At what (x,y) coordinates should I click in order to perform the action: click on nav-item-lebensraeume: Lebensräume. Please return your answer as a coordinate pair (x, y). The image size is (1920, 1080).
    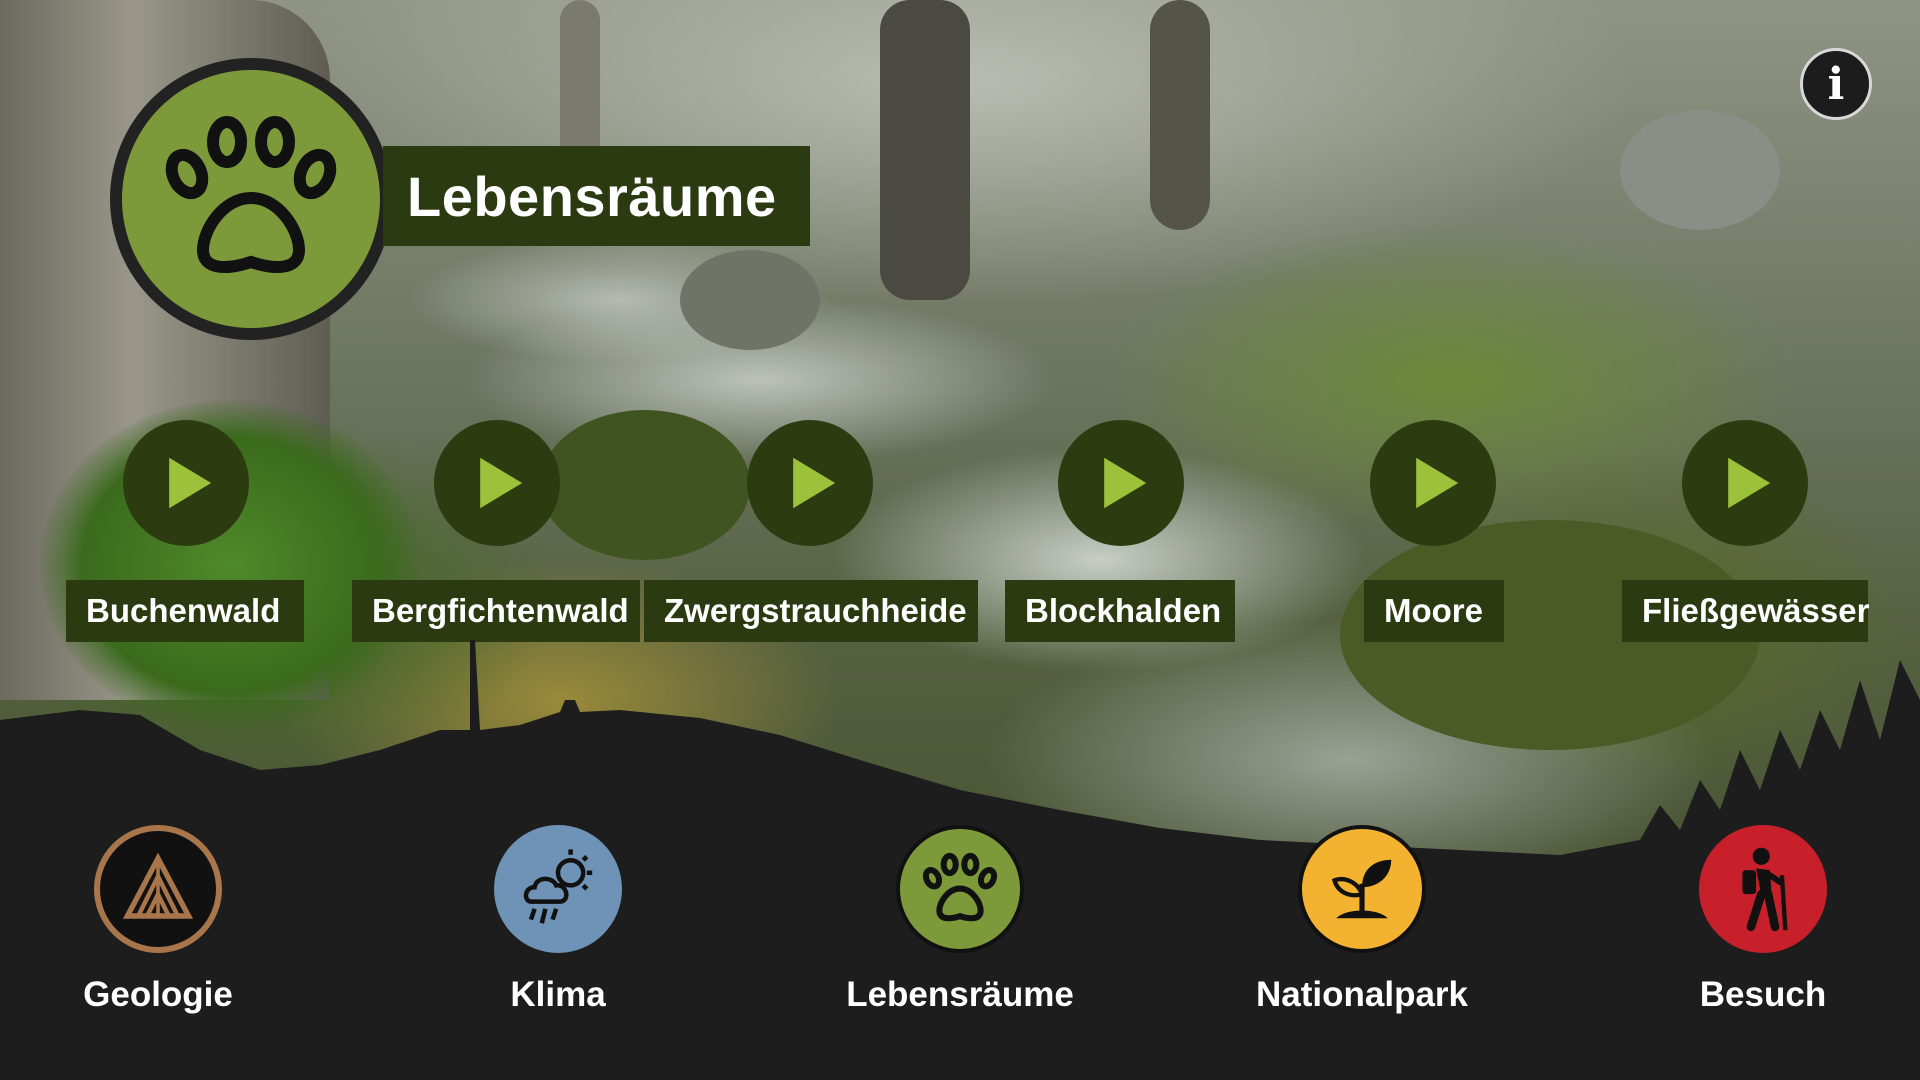
    Looking at the image, I should click on (960, 925).